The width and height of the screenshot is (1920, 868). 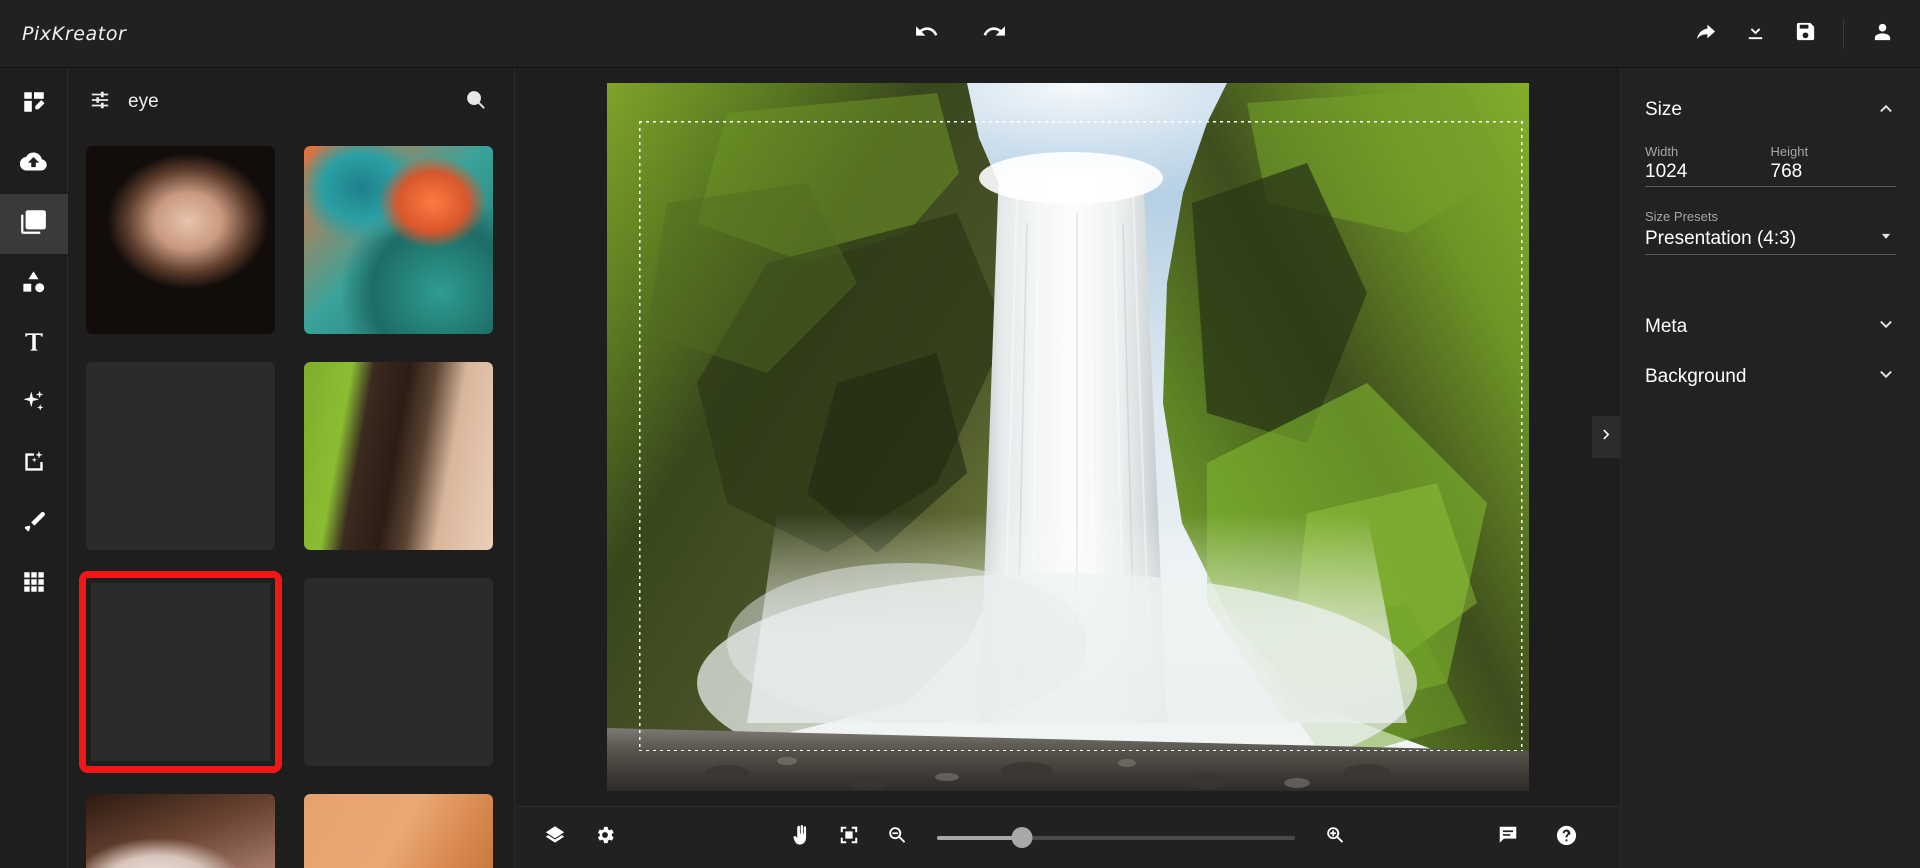 I want to click on size-section-header: Size, so click(x=1770, y=110).